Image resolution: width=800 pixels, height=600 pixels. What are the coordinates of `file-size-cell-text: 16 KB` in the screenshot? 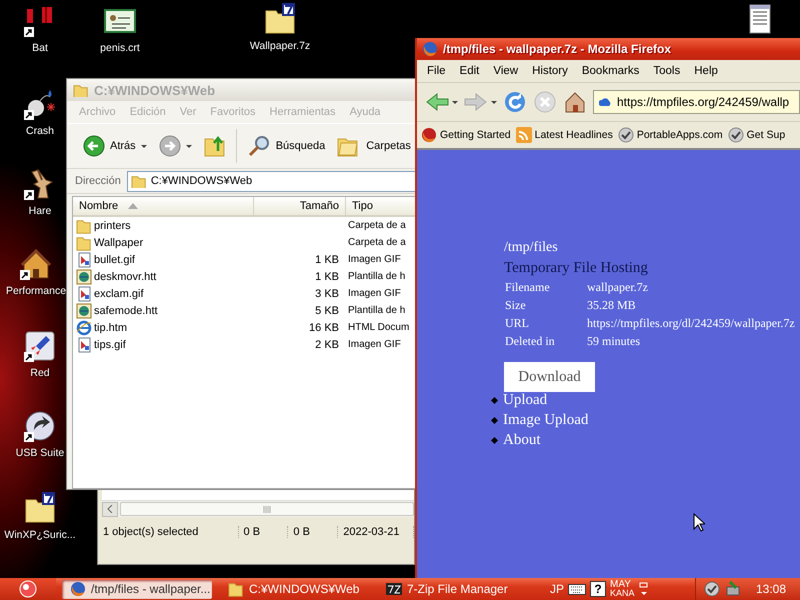 It's located at (324, 328).